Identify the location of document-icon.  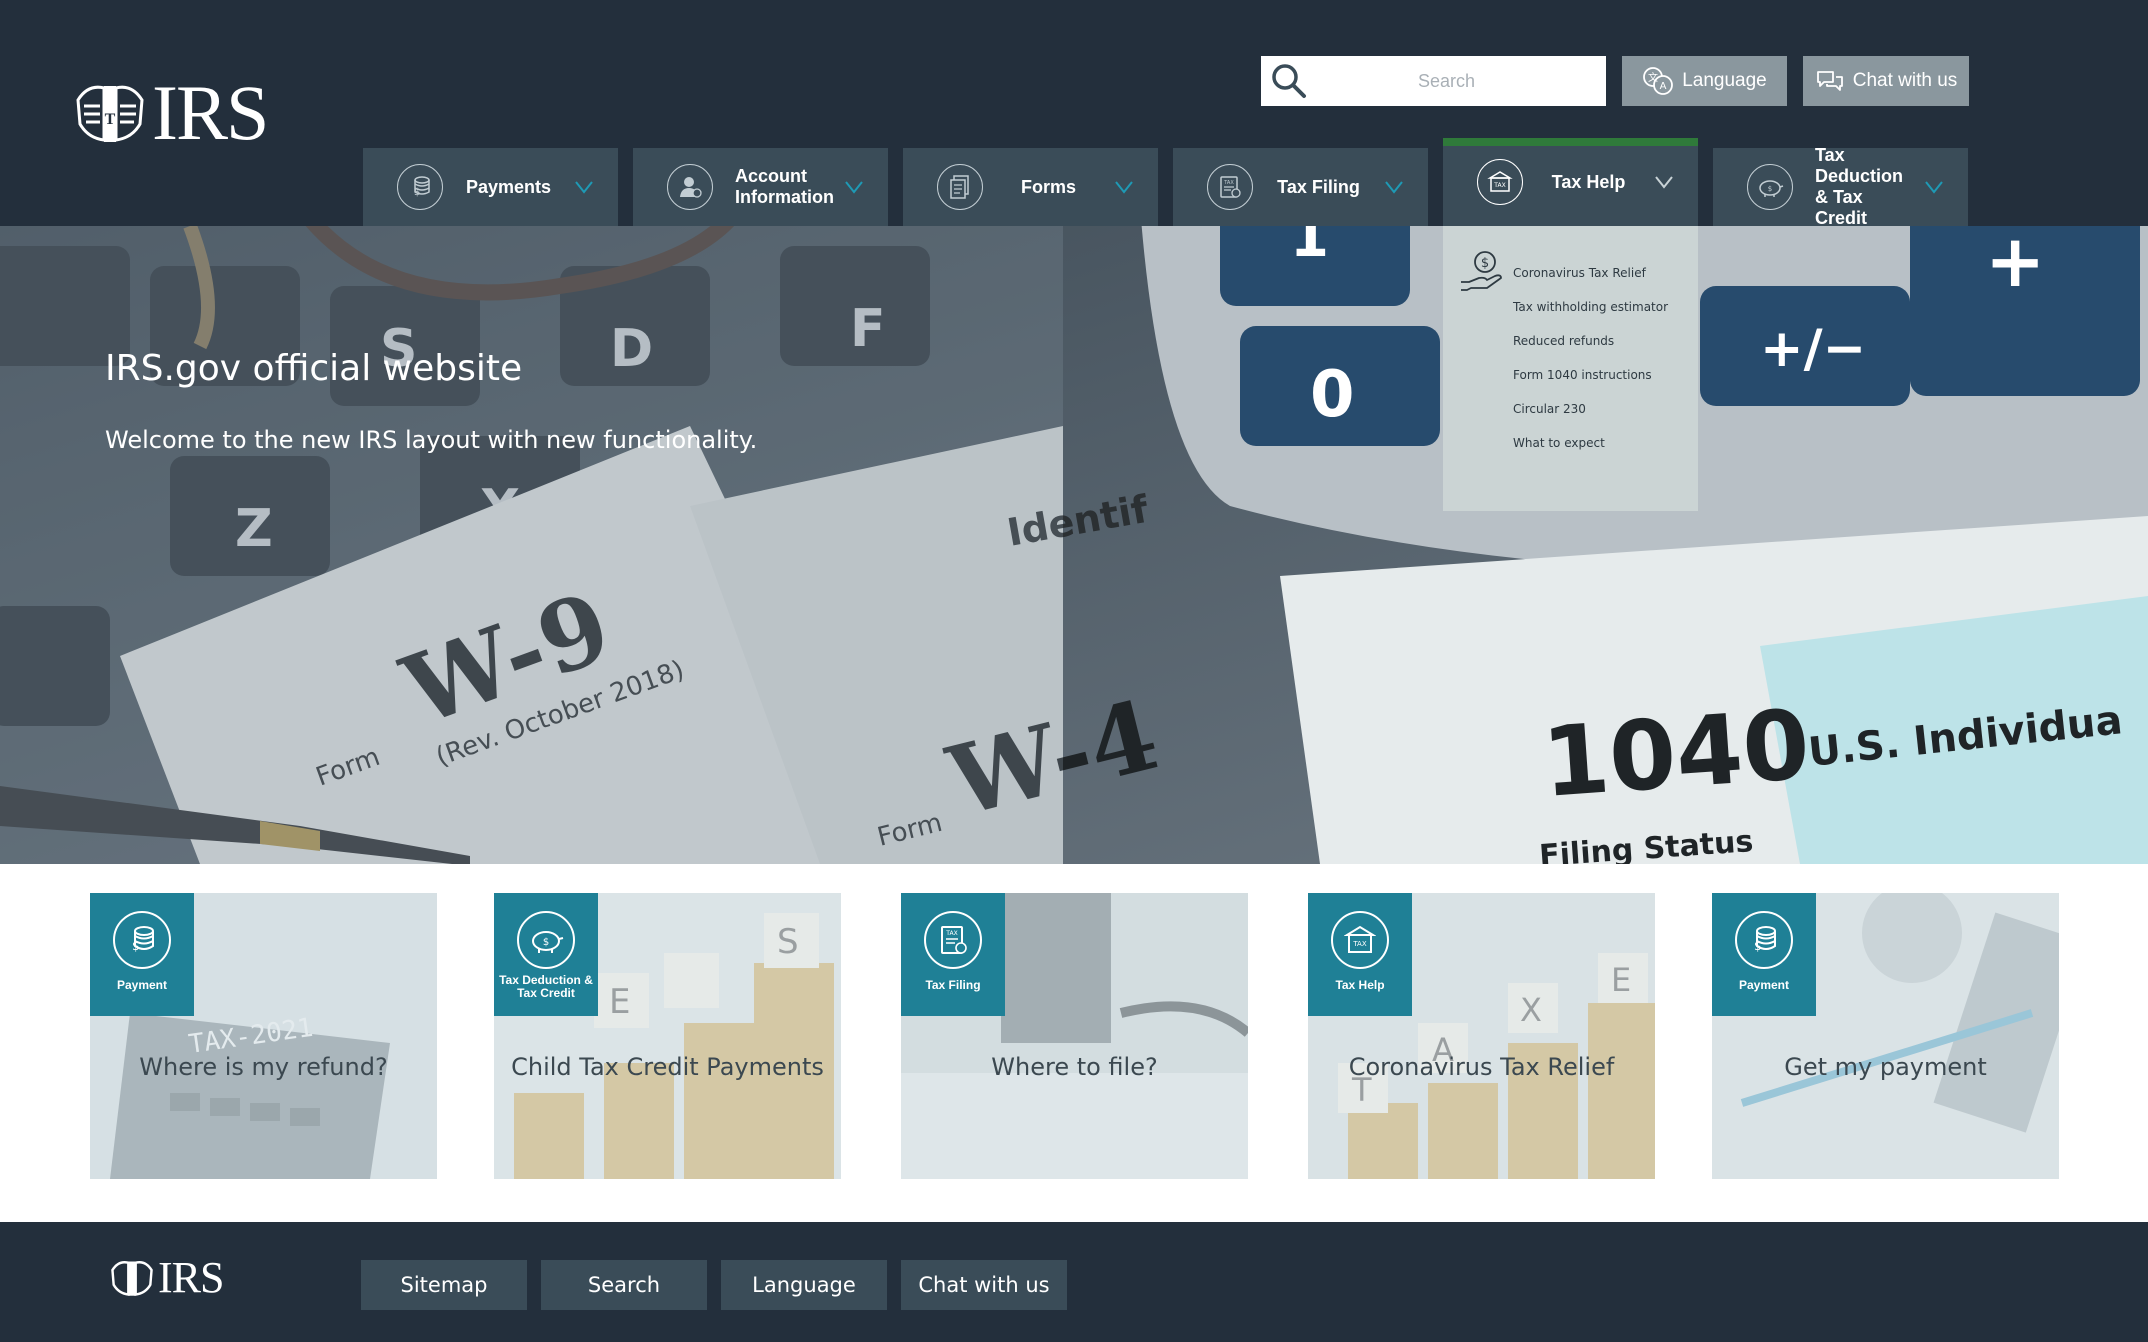
(960, 187).